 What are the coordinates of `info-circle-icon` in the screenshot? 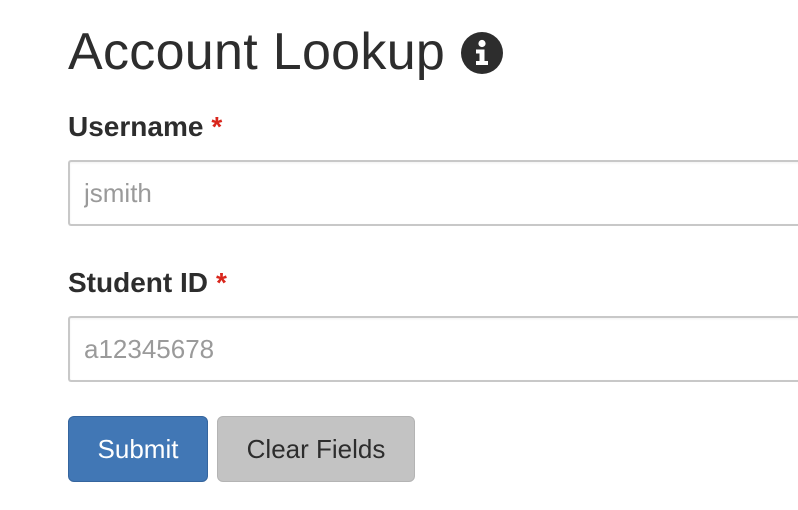 It's located at (482, 53).